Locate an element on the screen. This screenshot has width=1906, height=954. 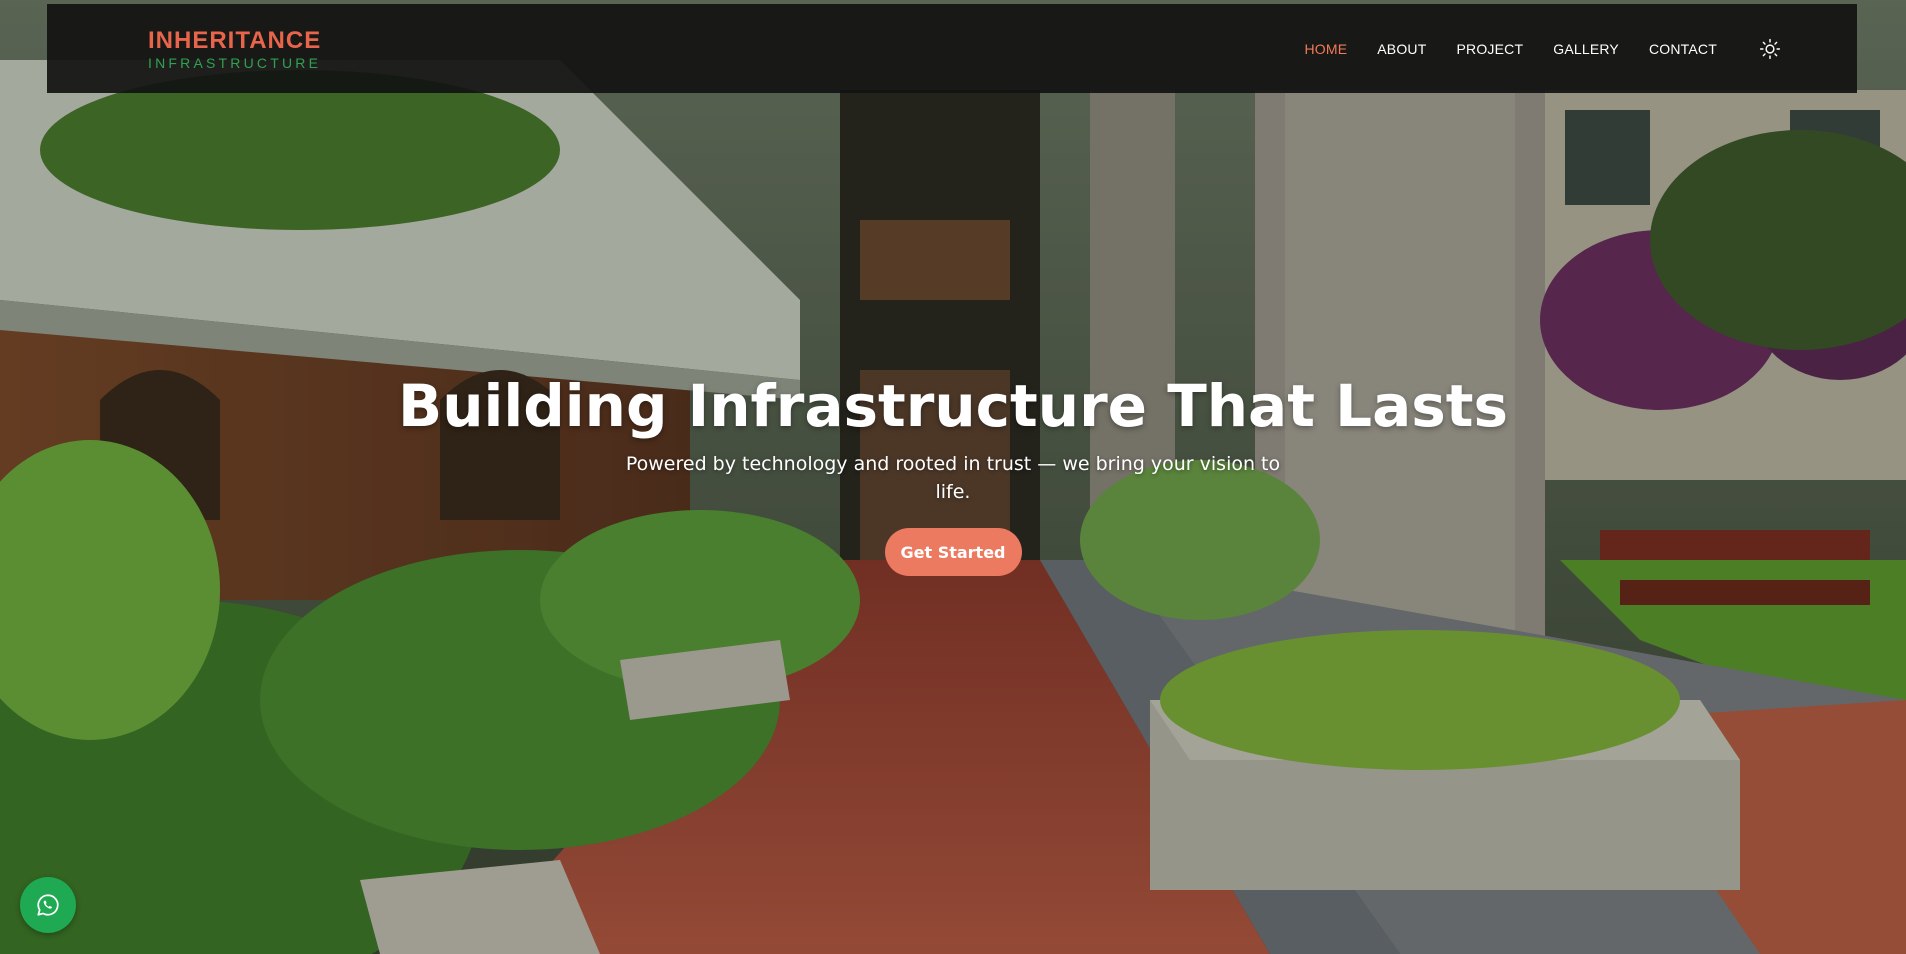
main-nav: HOME ABOUT PROJECT GALLERY CONTACT is located at coordinates (1510, 48).